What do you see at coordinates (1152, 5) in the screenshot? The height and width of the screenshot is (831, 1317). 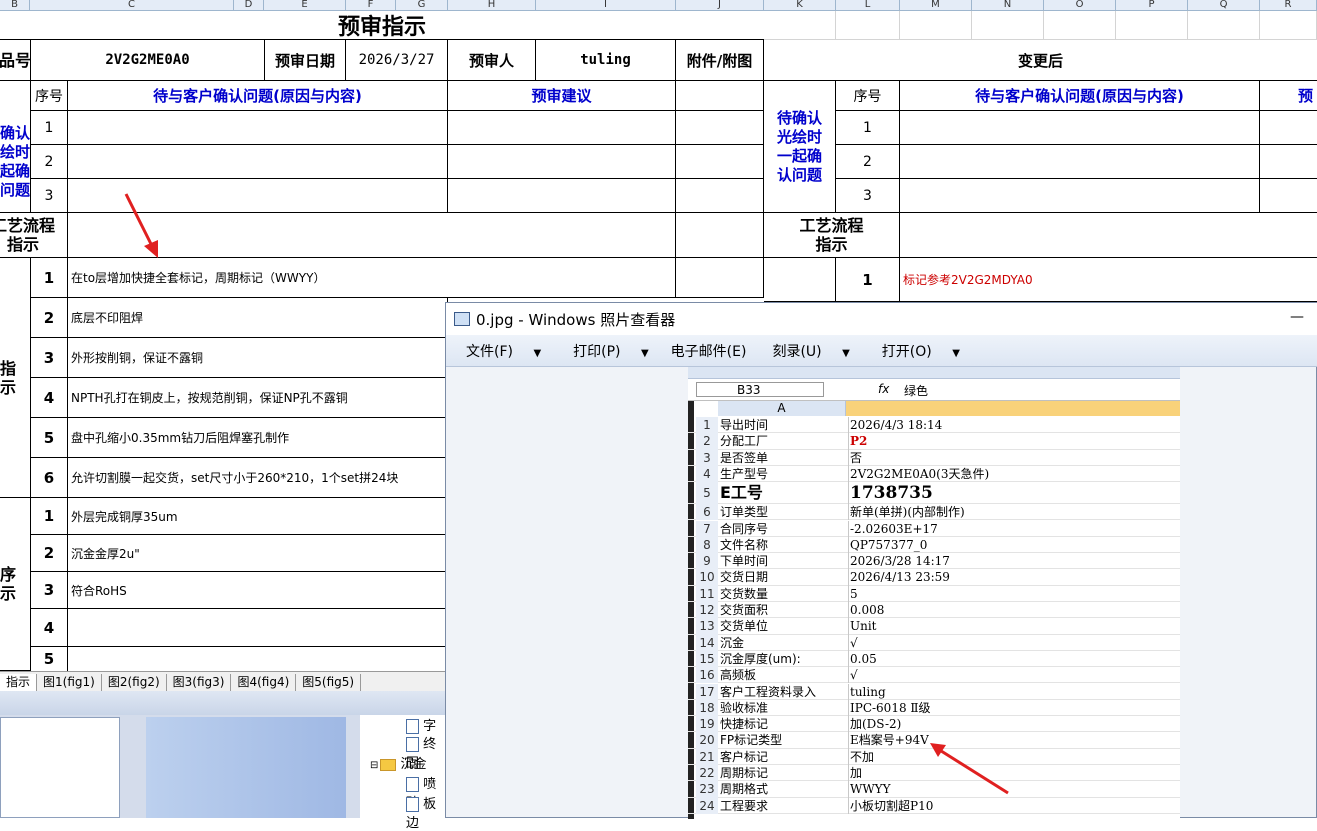 I see `col-header-p: P` at bounding box center [1152, 5].